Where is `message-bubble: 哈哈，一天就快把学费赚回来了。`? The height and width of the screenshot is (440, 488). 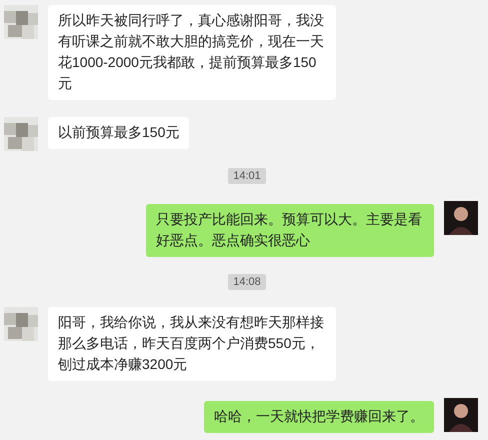 message-bubble: 哈哈，一天就快把学费赚回来了。 is located at coordinates (319, 417).